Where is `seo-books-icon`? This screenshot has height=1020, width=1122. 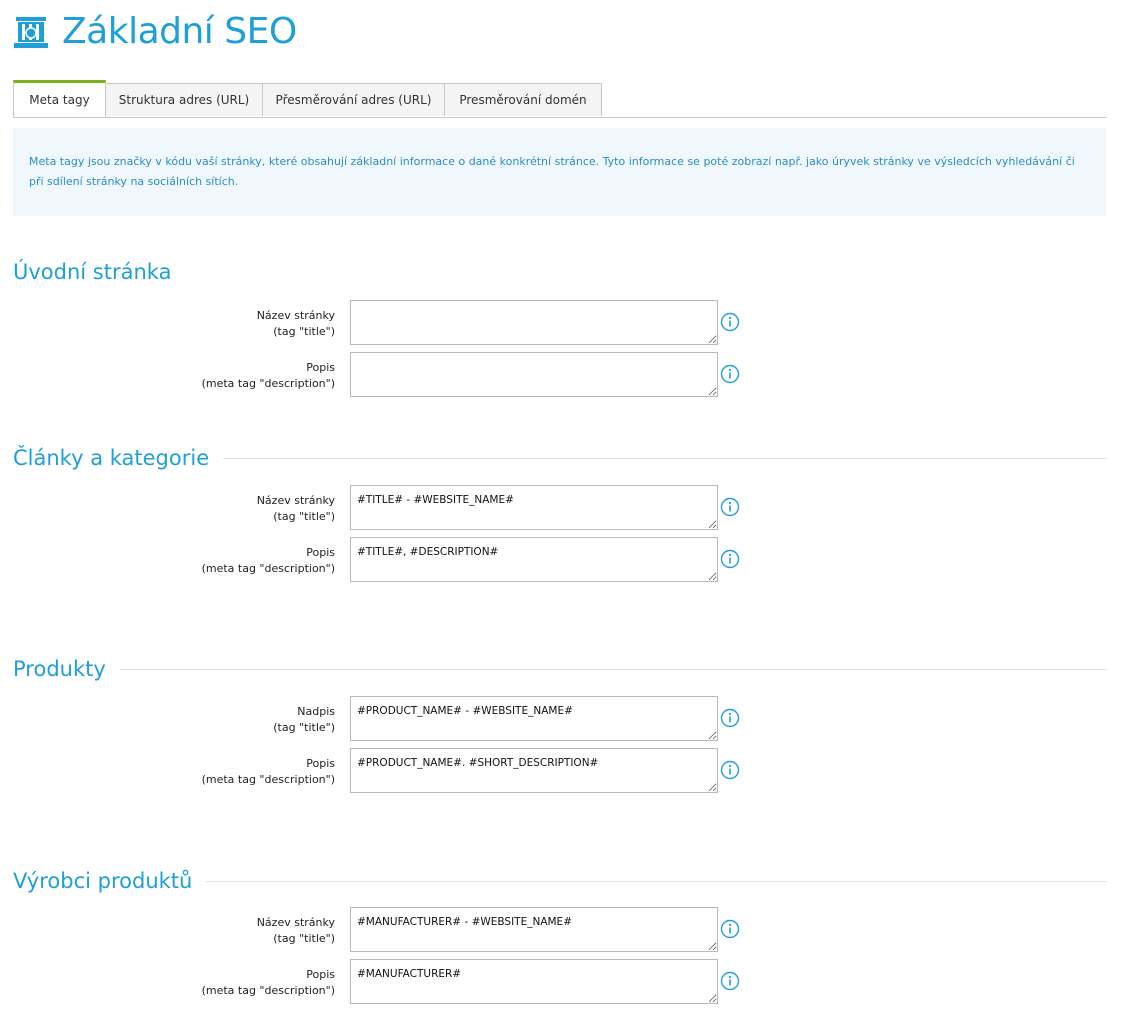
seo-books-icon is located at coordinates (31, 32).